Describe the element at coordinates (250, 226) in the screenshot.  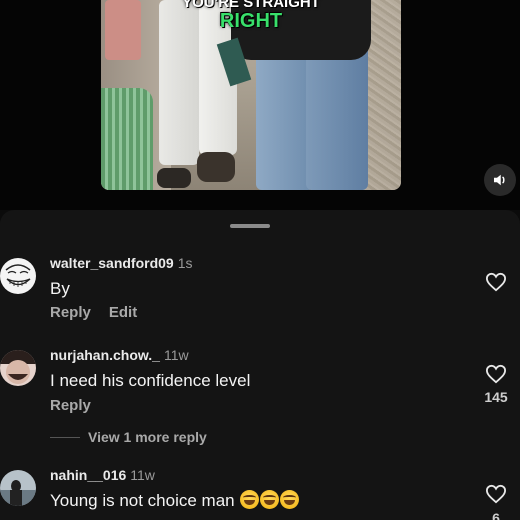
I see `sheet-drag-handle` at that location.